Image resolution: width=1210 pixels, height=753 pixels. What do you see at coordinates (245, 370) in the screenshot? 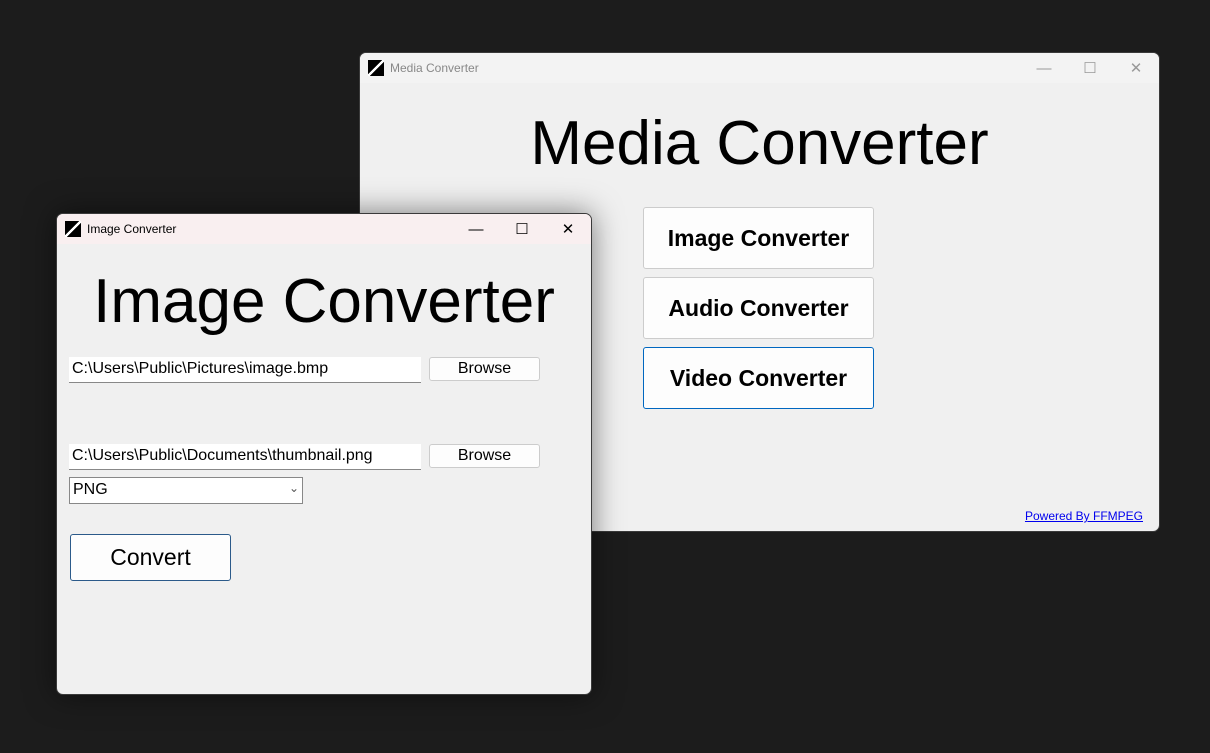
I see `input-path-field: C:\Users\Public\Pictures\image.bmp` at bounding box center [245, 370].